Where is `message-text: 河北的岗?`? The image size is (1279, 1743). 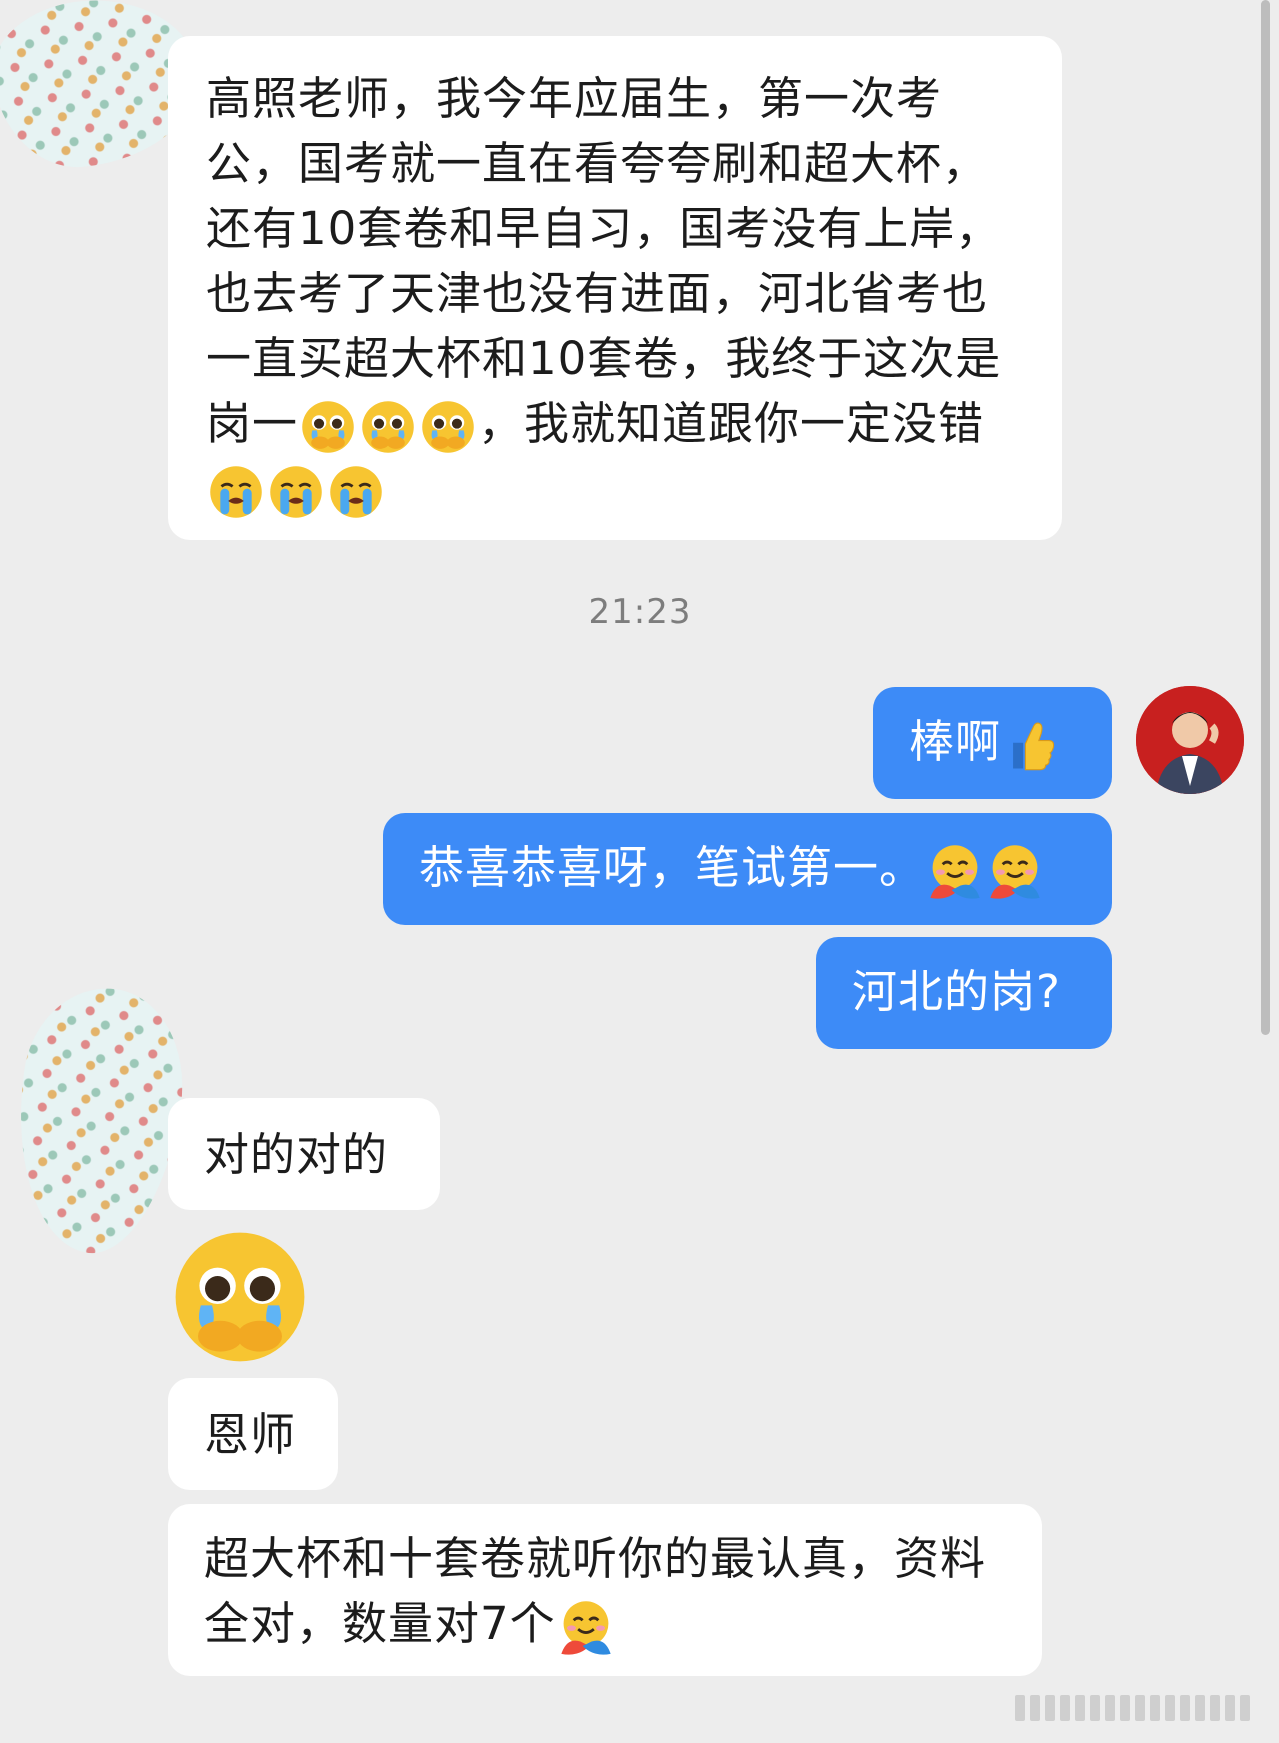
message-text: 河北的岗? is located at coordinates (956, 991).